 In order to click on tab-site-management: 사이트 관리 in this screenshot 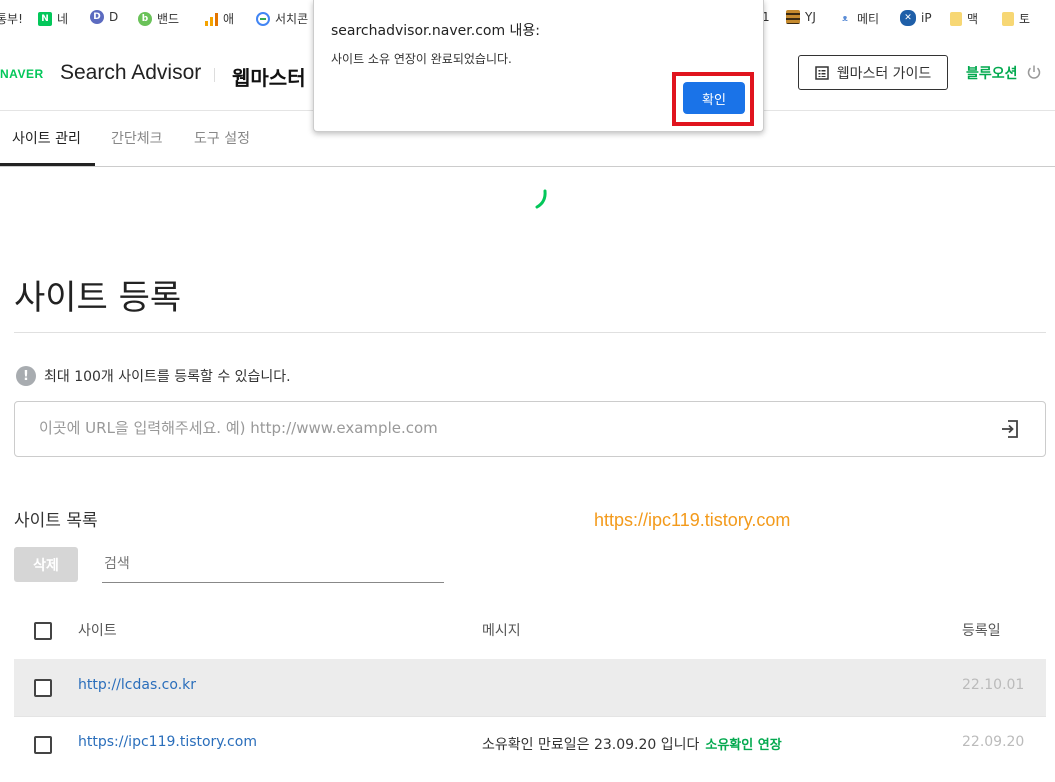, I will do `click(46, 138)`.